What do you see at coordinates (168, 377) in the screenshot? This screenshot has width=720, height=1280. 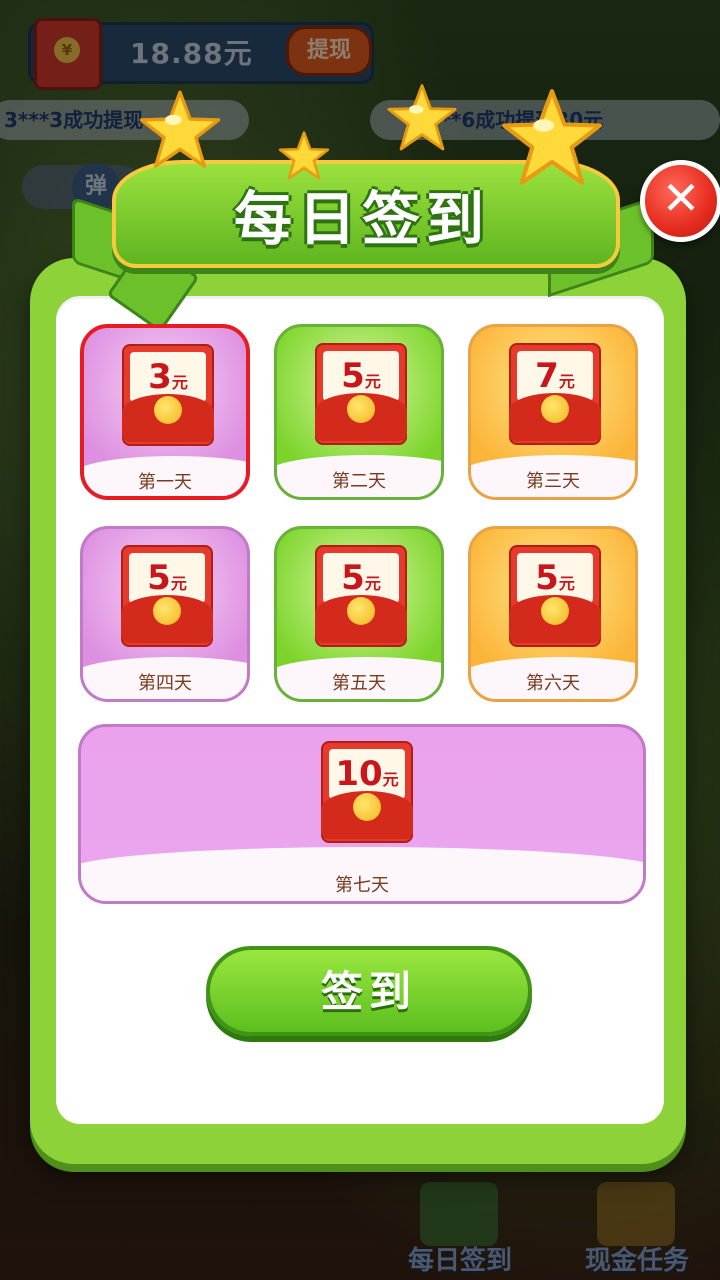 I see `reward-amount: 3元` at bounding box center [168, 377].